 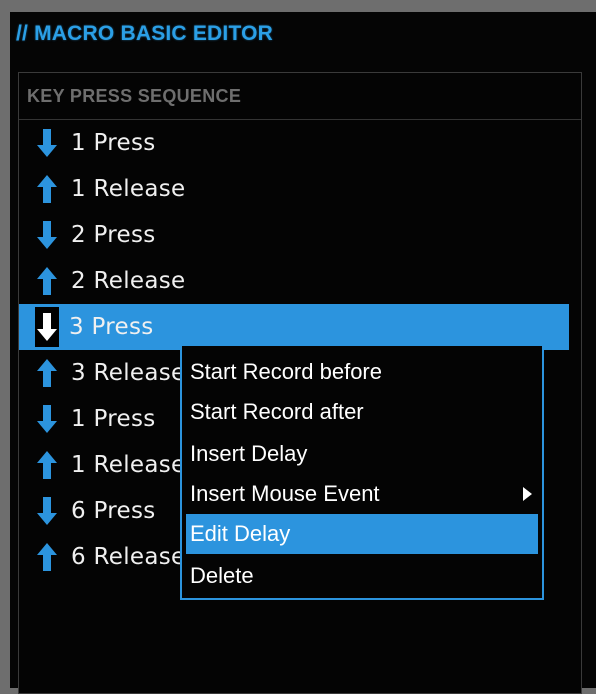 What do you see at coordinates (144, 33) in the screenshot?
I see `panel-title: // MACRO BASIC EDITOR` at bounding box center [144, 33].